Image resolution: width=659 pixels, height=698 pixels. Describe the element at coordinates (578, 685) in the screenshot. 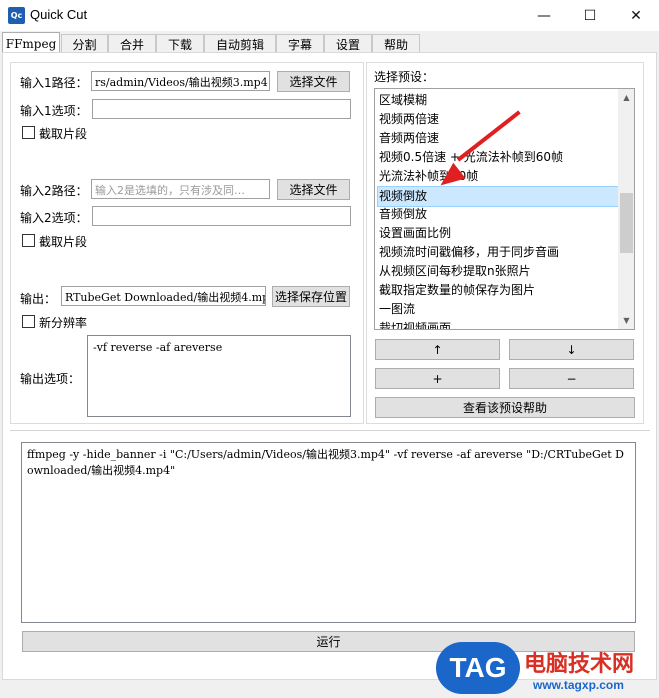

I see `watermark-url: www.tagxp.com` at that location.